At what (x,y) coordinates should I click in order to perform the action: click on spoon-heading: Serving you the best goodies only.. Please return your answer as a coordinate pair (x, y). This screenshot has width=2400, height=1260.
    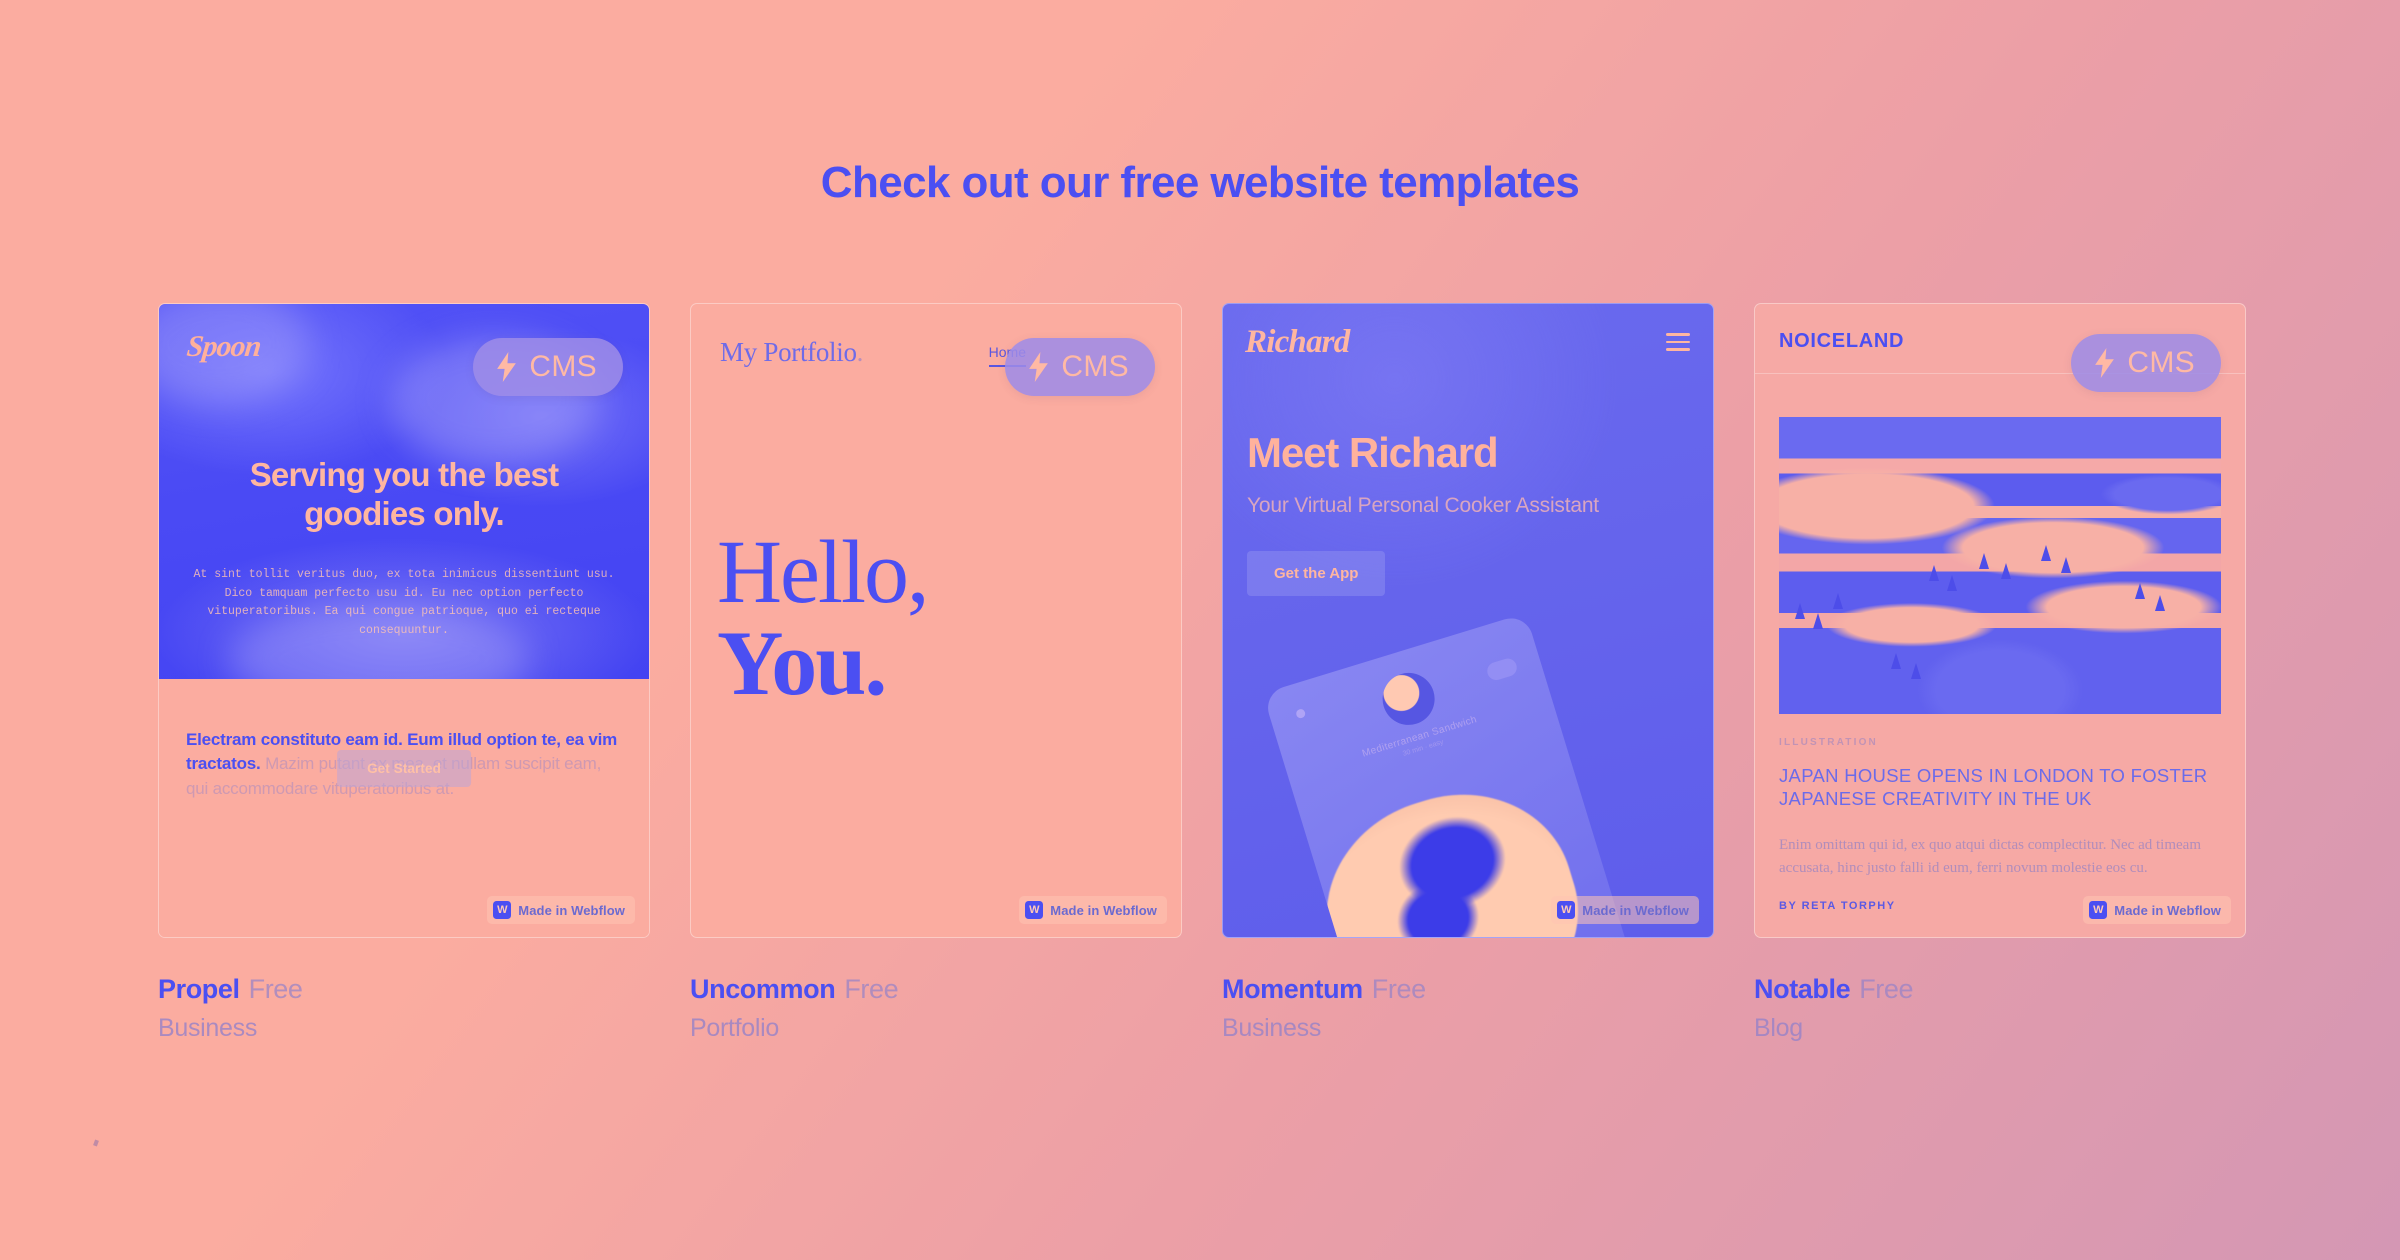
    Looking at the image, I should click on (404, 494).